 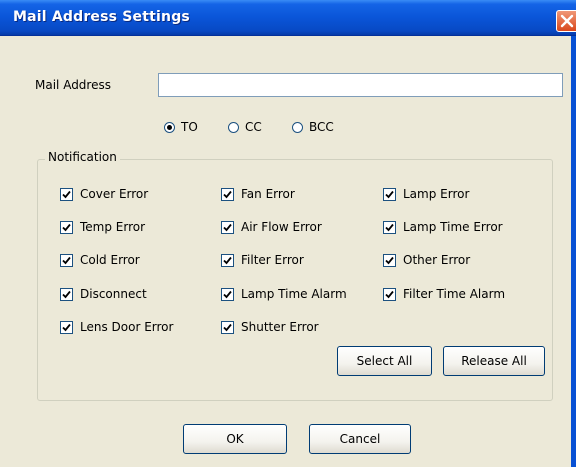 I want to click on mail-address-label: Mail Address, so click(x=73, y=85).